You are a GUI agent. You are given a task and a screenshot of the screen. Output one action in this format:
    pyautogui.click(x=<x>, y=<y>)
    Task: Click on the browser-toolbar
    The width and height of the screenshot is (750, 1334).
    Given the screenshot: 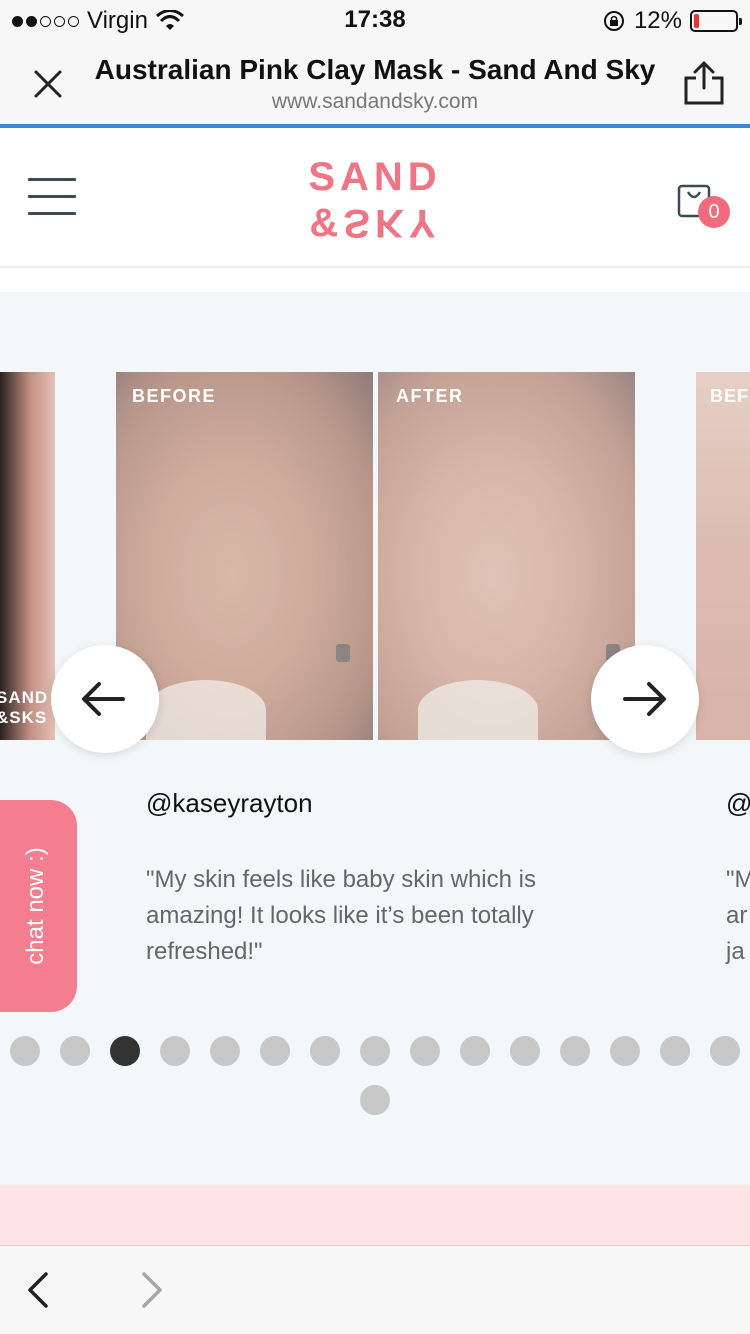 What is the action you would take?
    pyautogui.click(x=375, y=1289)
    